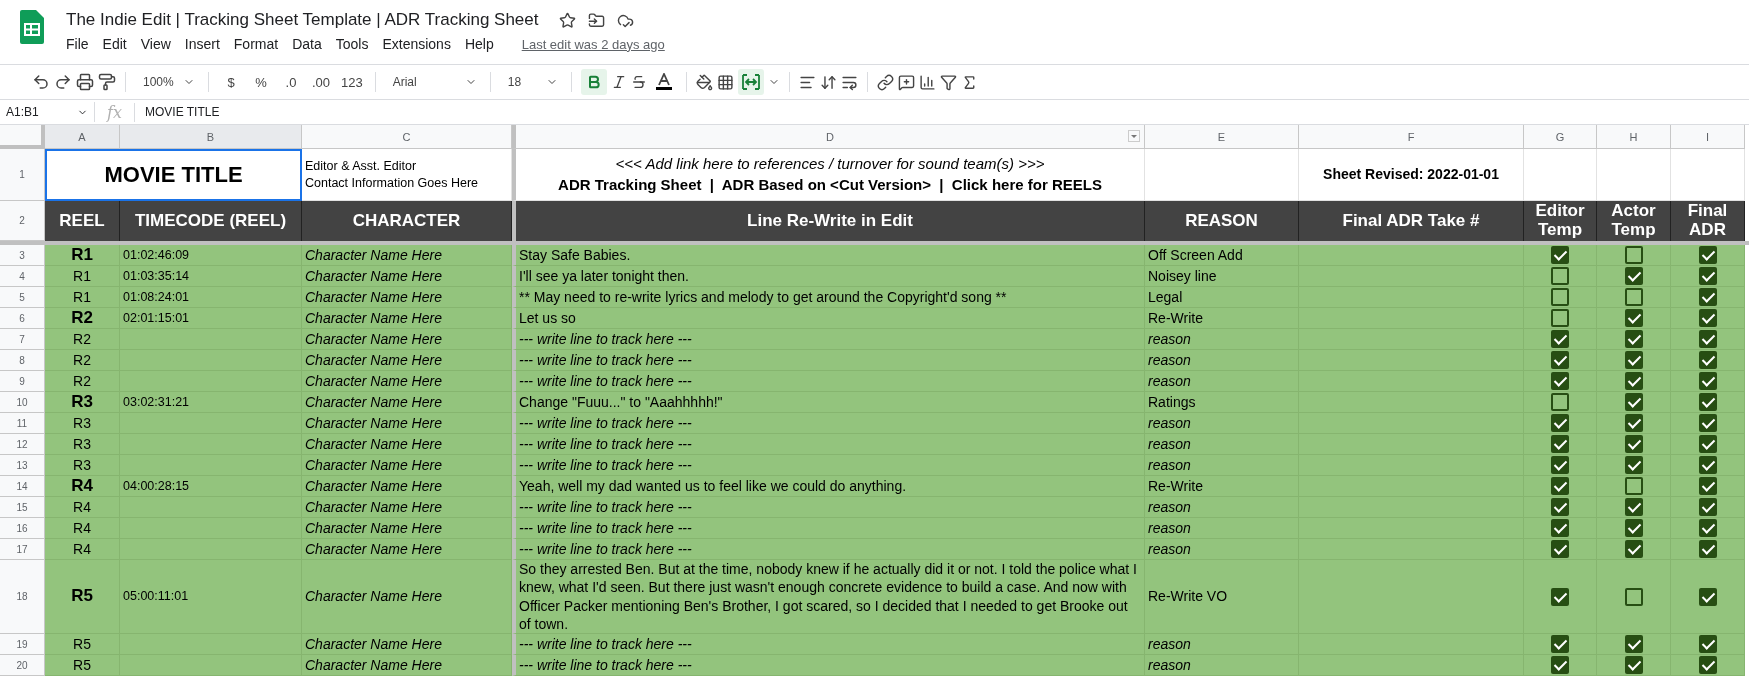 The width and height of the screenshot is (1749, 695). What do you see at coordinates (420, 44) in the screenshot?
I see `menu-item: Extensions` at bounding box center [420, 44].